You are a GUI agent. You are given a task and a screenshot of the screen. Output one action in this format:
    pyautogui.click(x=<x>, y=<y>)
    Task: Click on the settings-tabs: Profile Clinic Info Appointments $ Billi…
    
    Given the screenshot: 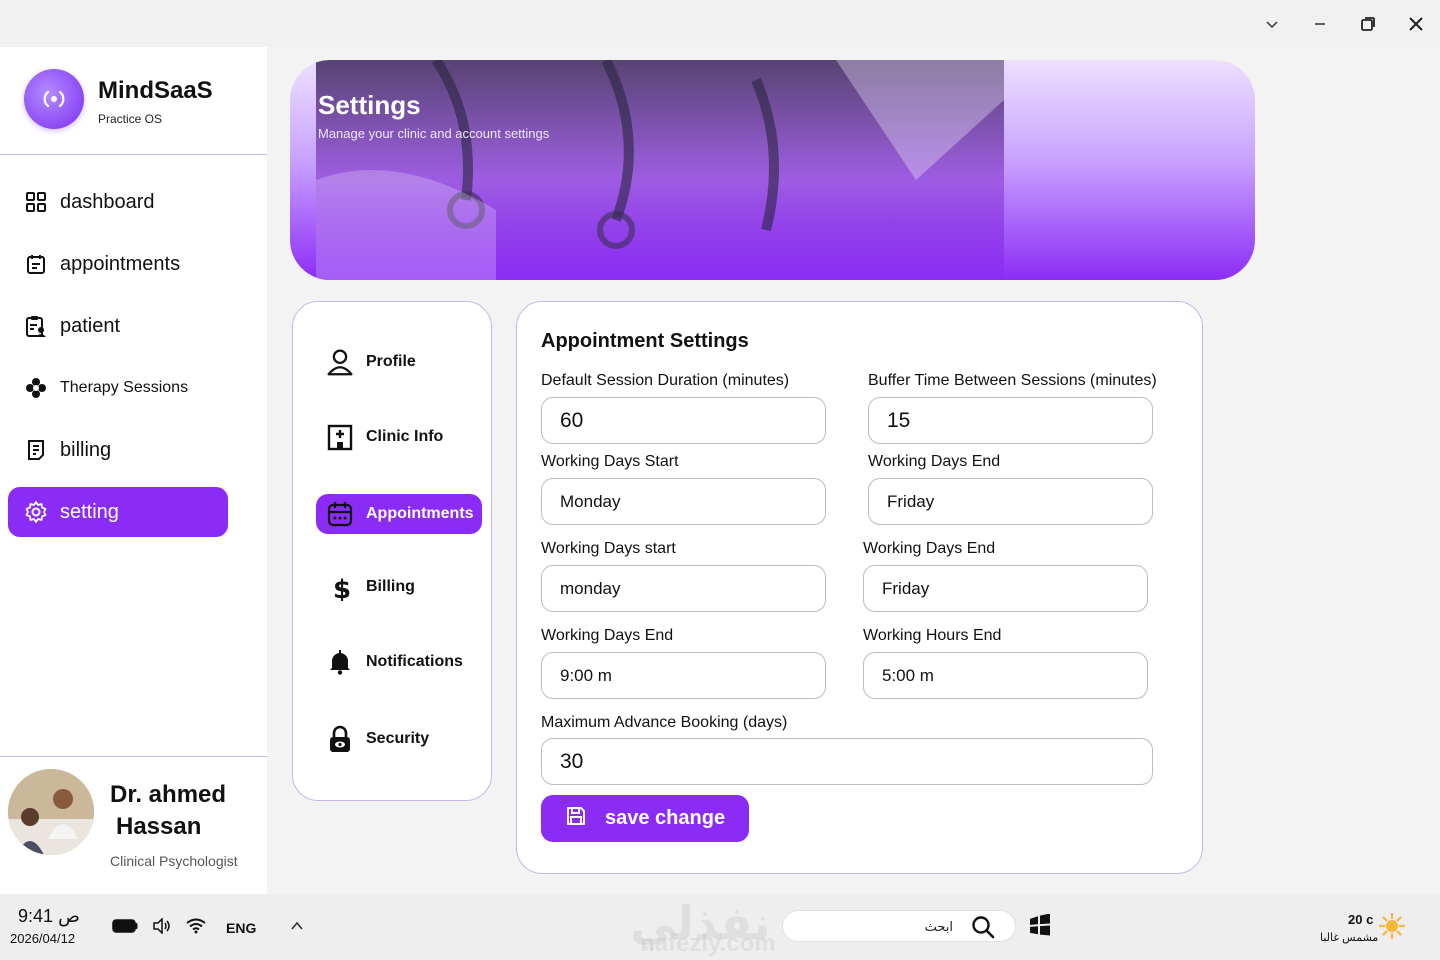 What is the action you would take?
    pyautogui.click(x=392, y=551)
    